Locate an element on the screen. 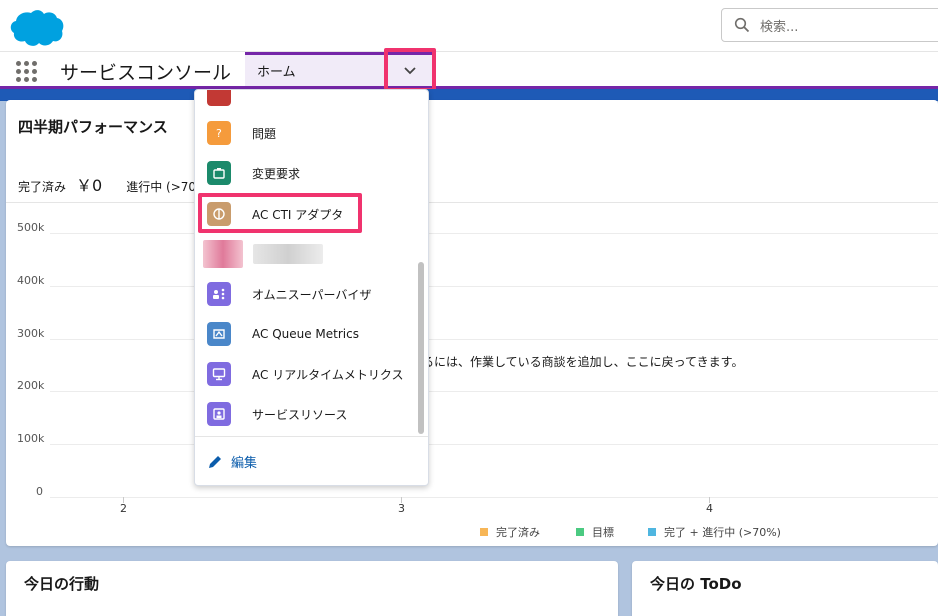  x-tick-label: 3 is located at coordinates (401, 508).